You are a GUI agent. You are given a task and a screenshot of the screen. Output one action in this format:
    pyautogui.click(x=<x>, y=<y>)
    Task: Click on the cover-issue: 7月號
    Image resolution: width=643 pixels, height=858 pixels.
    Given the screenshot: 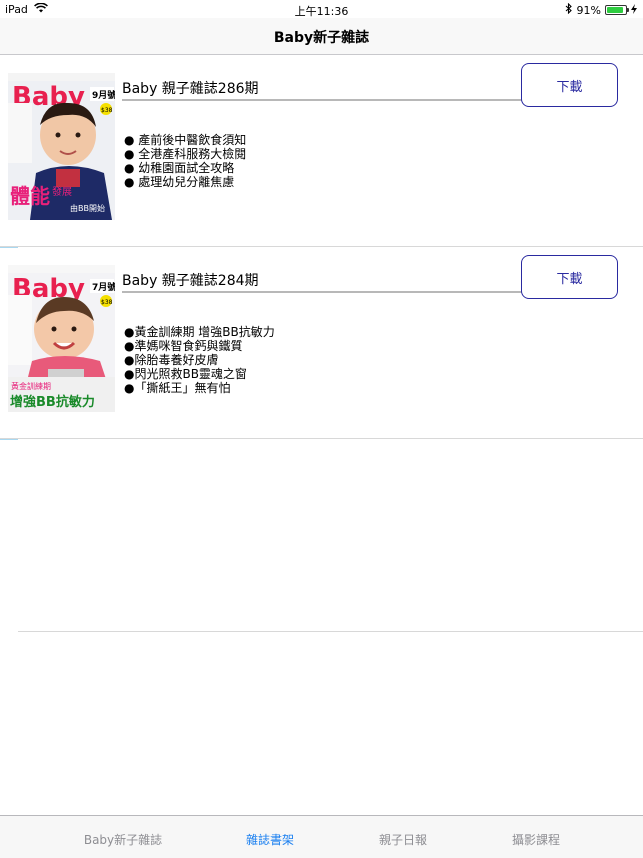 What is the action you would take?
    pyautogui.click(x=103, y=287)
    